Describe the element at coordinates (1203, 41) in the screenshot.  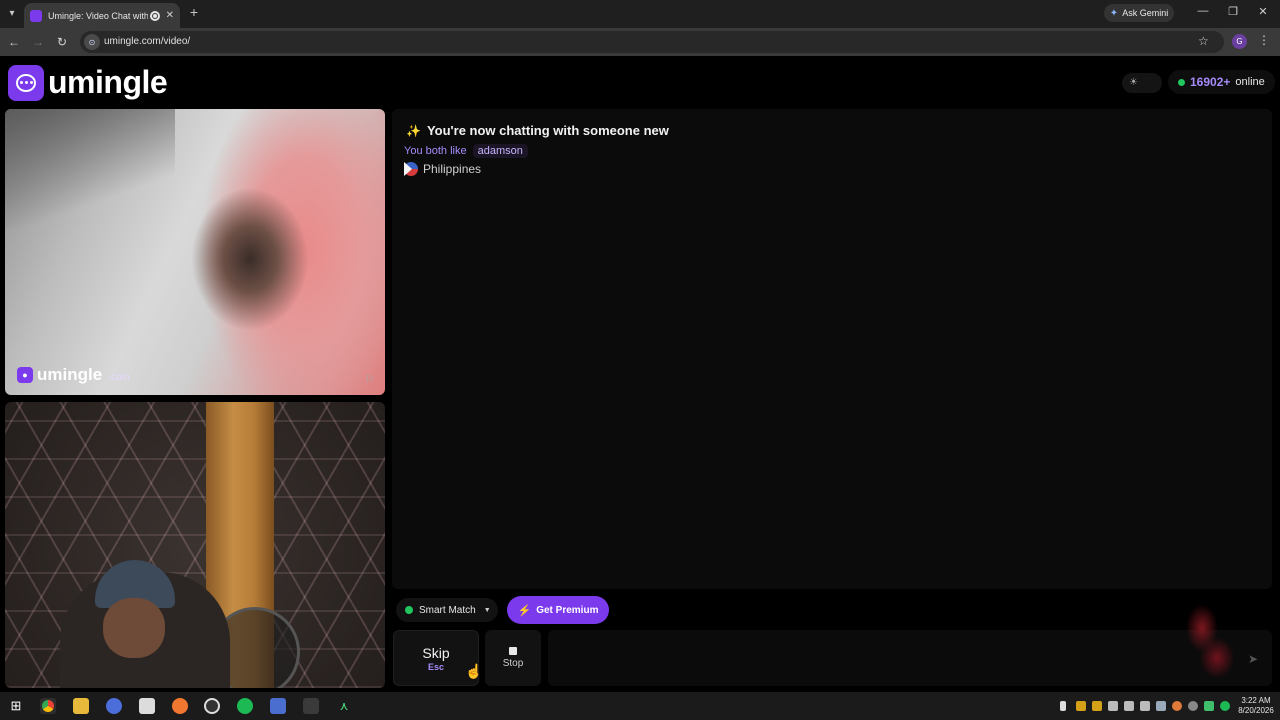
I see `bookmark-star-icon: ☆` at that location.